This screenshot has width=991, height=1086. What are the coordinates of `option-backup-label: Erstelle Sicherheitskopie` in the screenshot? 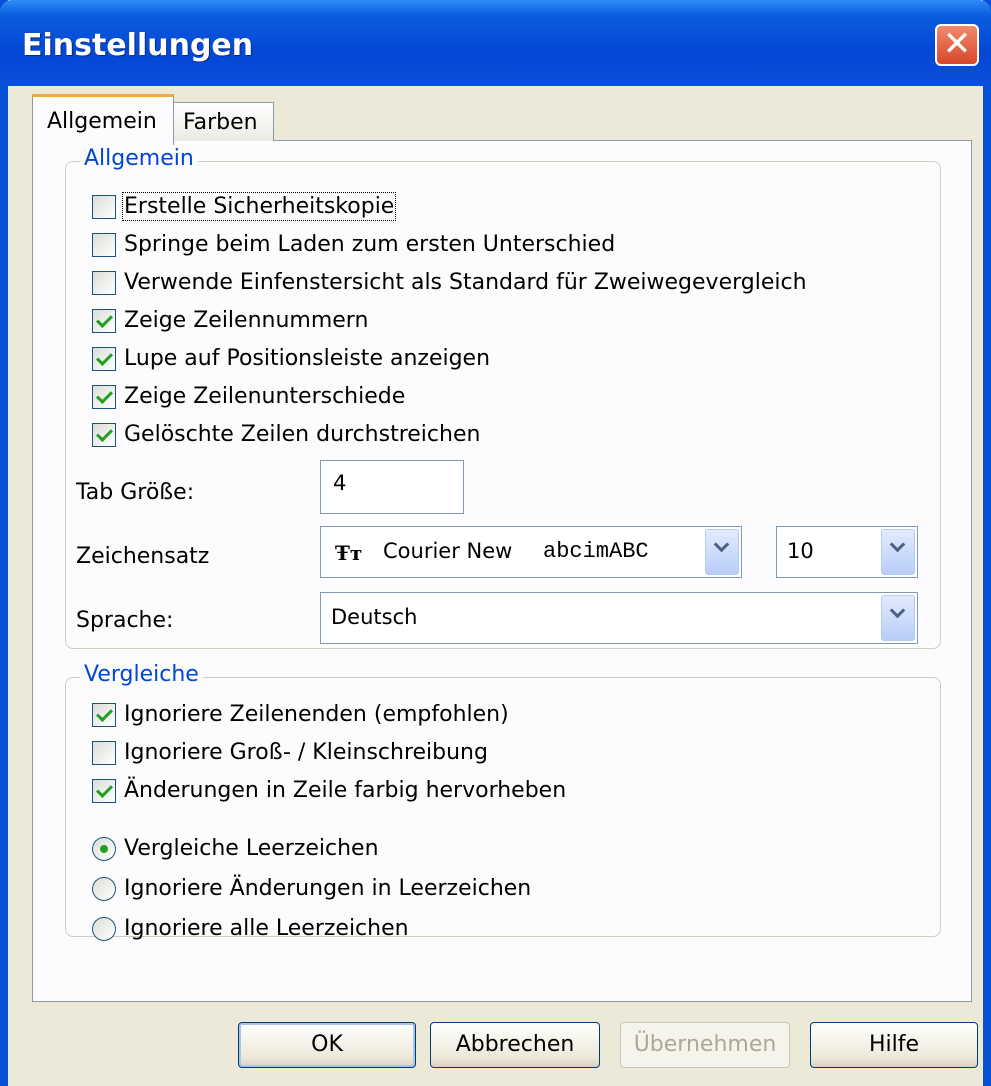 It's located at (259, 206).